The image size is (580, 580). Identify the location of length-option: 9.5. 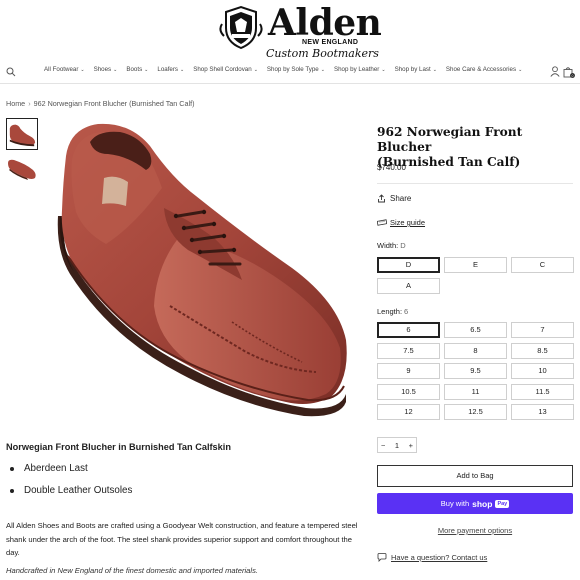
(475, 371).